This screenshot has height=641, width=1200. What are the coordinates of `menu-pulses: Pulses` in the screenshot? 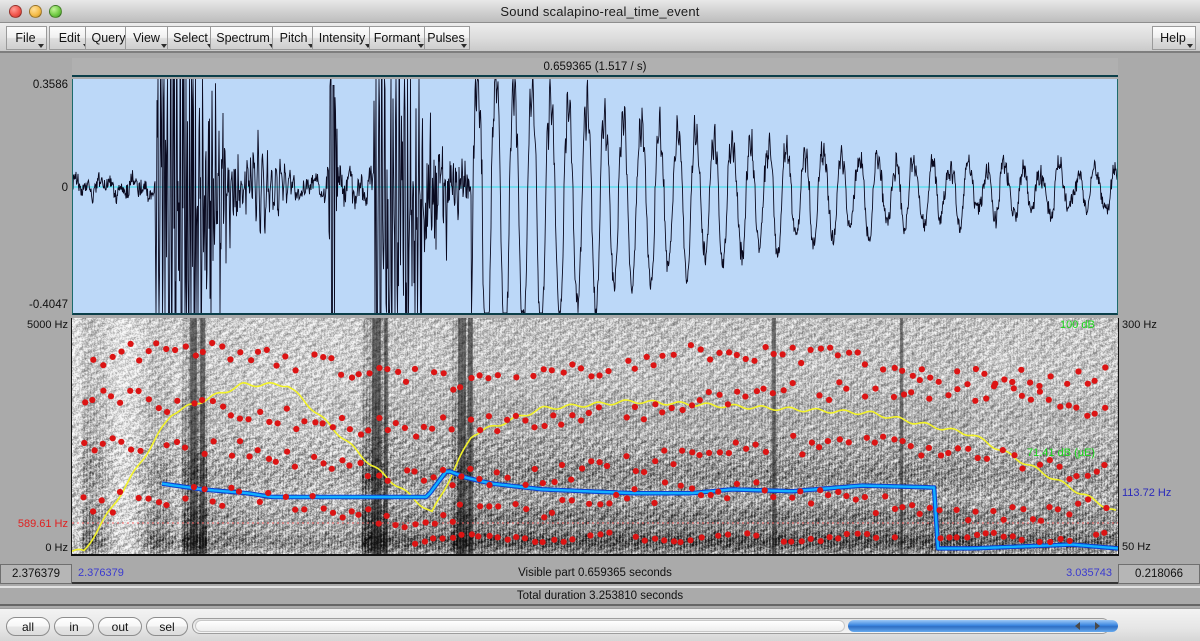 It's located at (447, 38).